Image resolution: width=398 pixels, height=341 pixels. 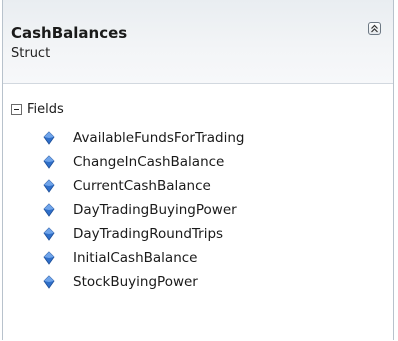 I want to click on field-item: DayTradingBuyingPower, so click(x=198, y=210).